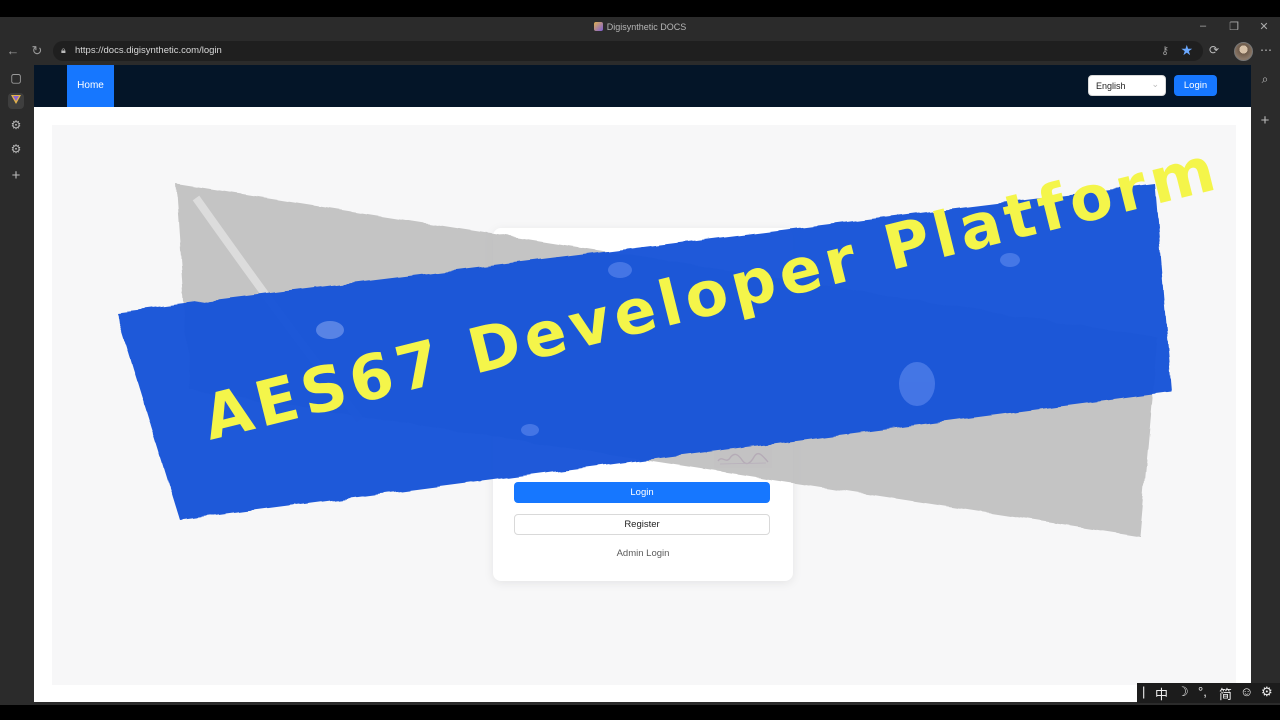 This screenshot has width=1280, height=720. I want to click on minimize-icon: –, so click(1203, 26).